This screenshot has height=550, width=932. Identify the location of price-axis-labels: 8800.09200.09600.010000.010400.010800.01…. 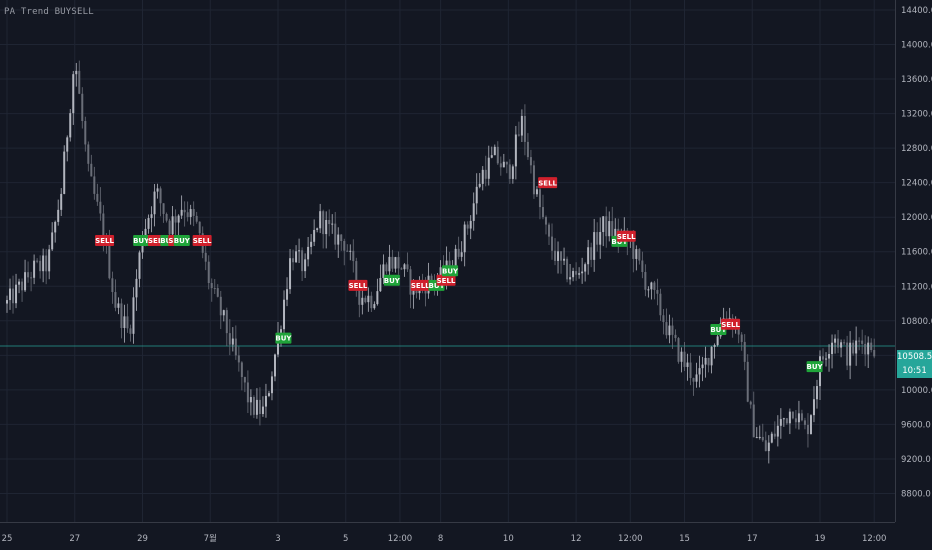
(916, 253).